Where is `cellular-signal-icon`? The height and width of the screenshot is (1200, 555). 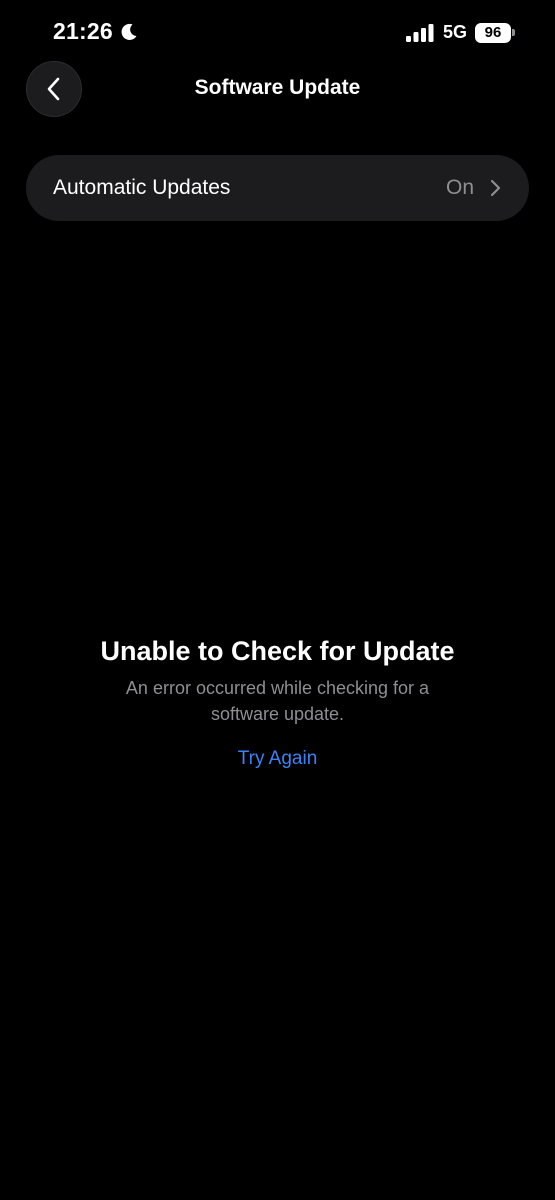 cellular-signal-icon is located at coordinates (419, 32).